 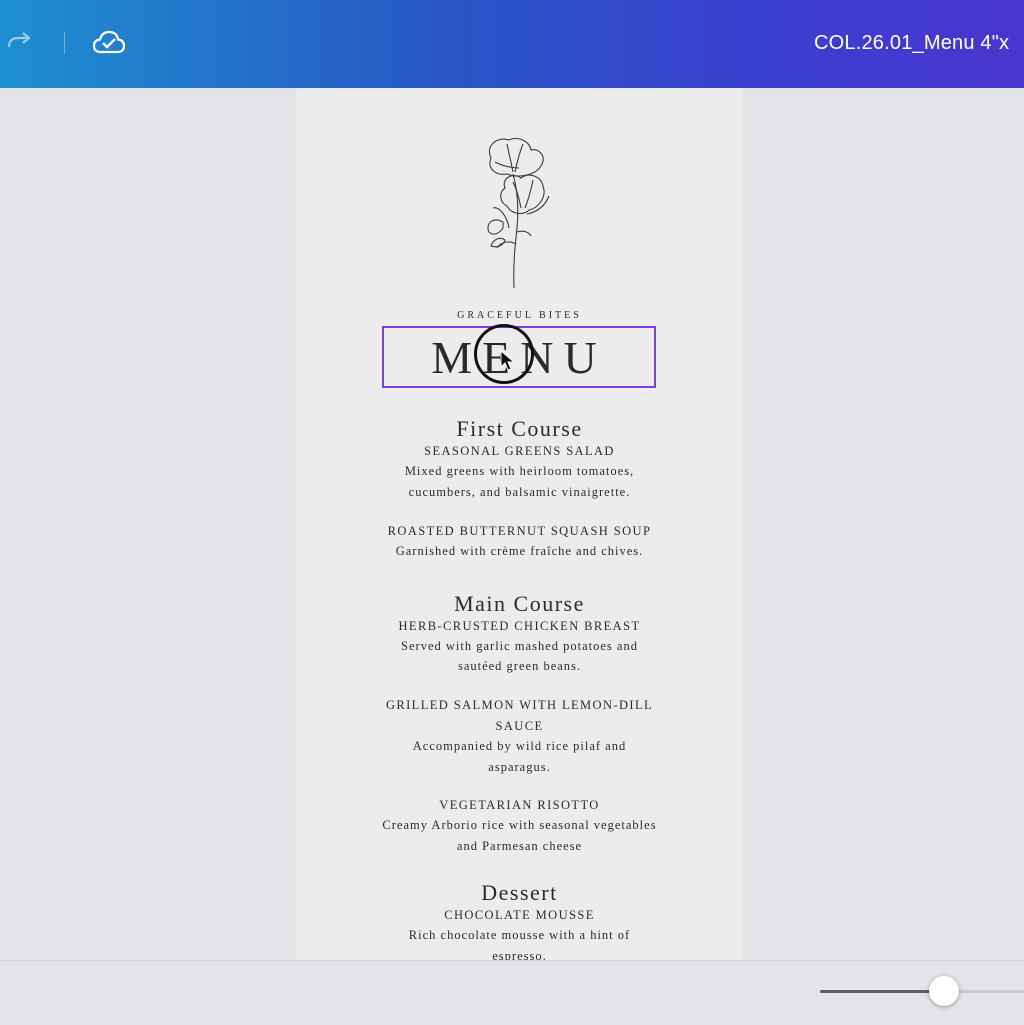 I want to click on poppy-flower-illustration, so click(x=519, y=213).